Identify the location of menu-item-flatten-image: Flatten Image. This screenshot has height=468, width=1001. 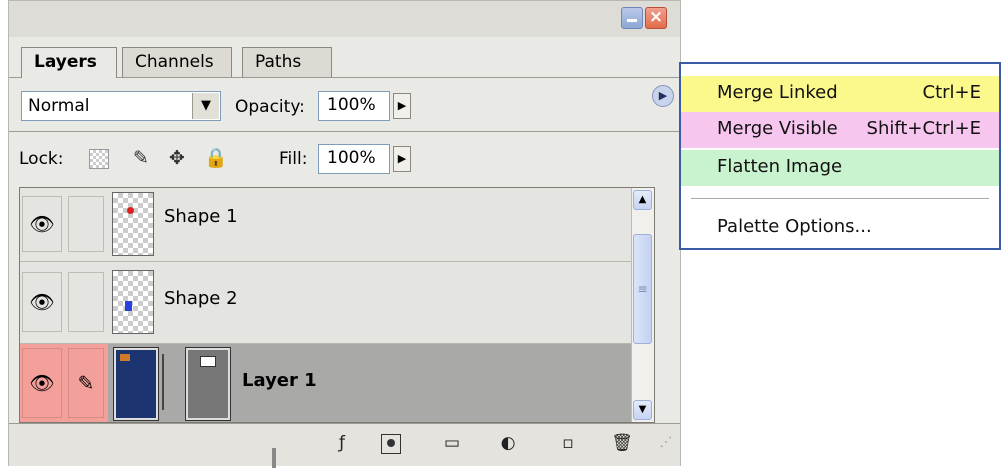
(840, 168).